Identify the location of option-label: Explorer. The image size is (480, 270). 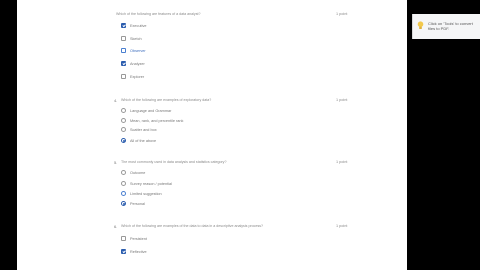
(137, 76).